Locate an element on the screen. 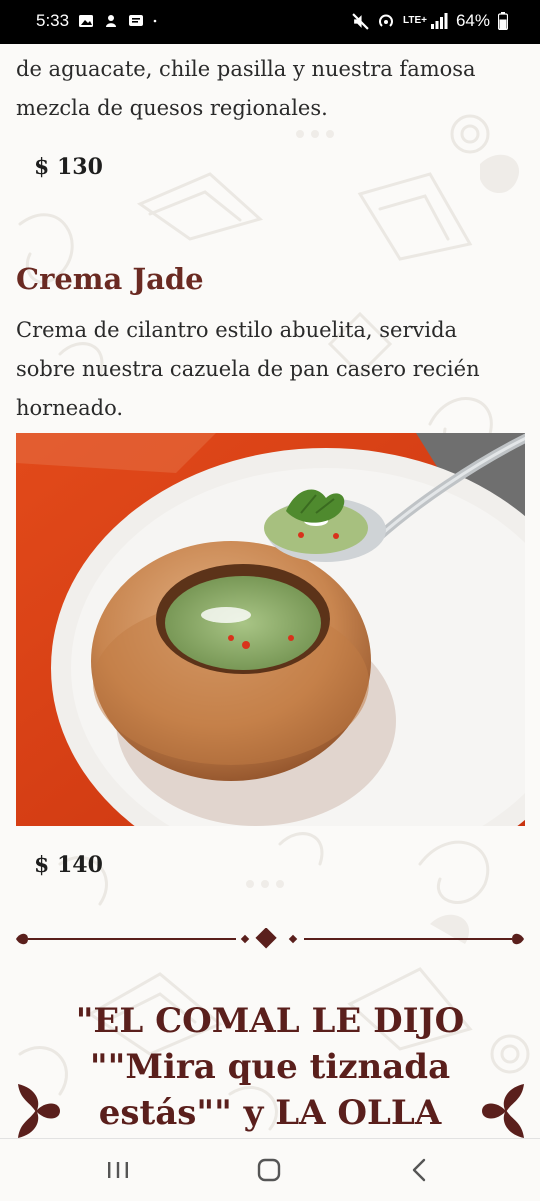 Image resolution: width=540 pixels, height=1201 pixels. prev-dish-price: $ 130 is located at coordinates (68, 167).